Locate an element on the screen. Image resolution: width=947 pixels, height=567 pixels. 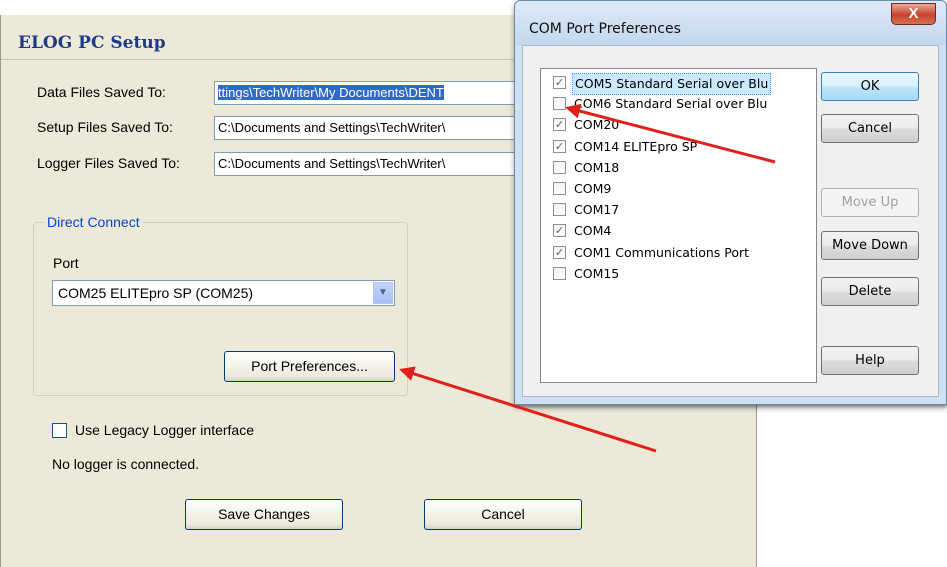
com-port-item: COM6 Standard Serial over Blu is located at coordinates (675, 104).